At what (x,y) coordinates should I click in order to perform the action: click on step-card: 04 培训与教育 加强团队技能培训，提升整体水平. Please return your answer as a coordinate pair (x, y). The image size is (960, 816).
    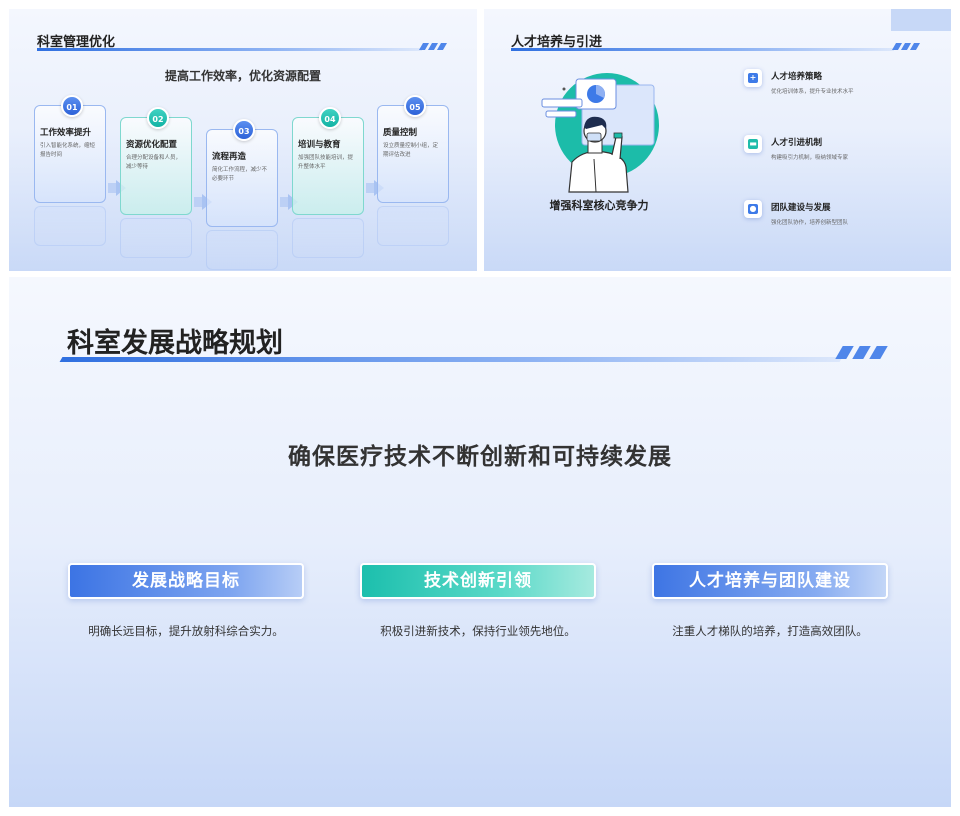
    Looking at the image, I should click on (328, 161).